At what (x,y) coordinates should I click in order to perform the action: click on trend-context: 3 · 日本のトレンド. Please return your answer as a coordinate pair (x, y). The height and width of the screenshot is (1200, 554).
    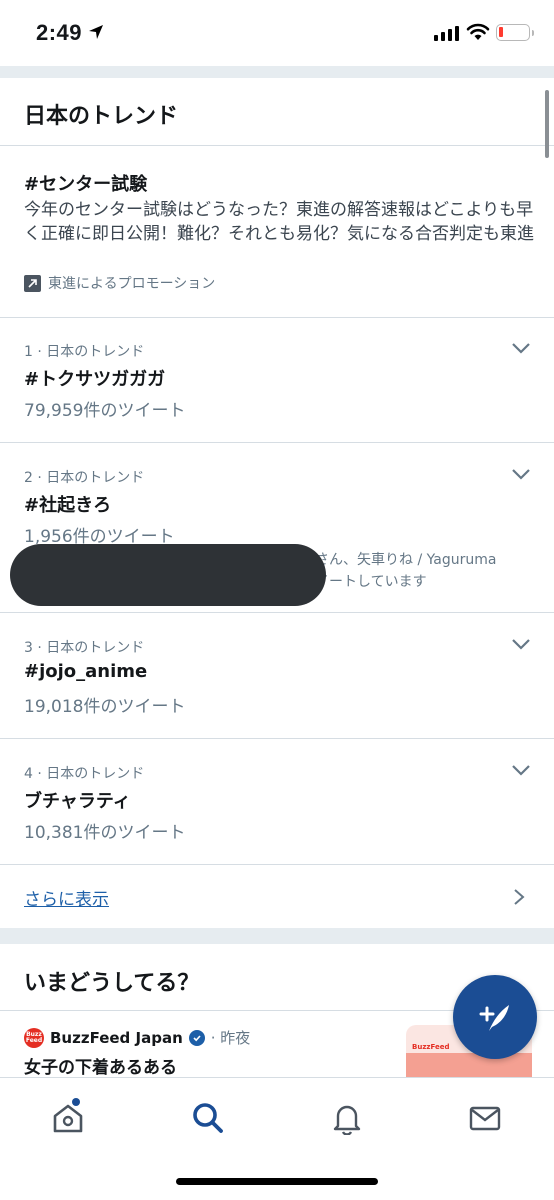
    Looking at the image, I should click on (84, 648).